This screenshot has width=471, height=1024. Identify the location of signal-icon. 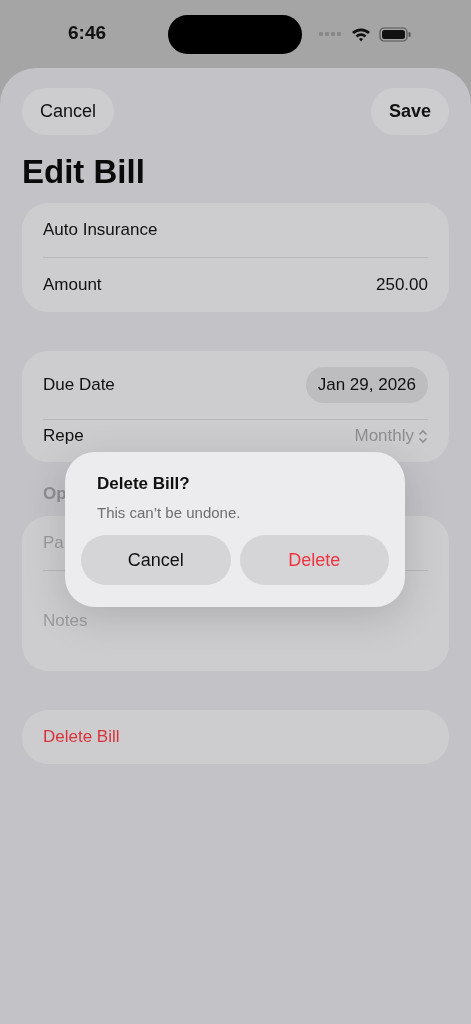
(331, 34).